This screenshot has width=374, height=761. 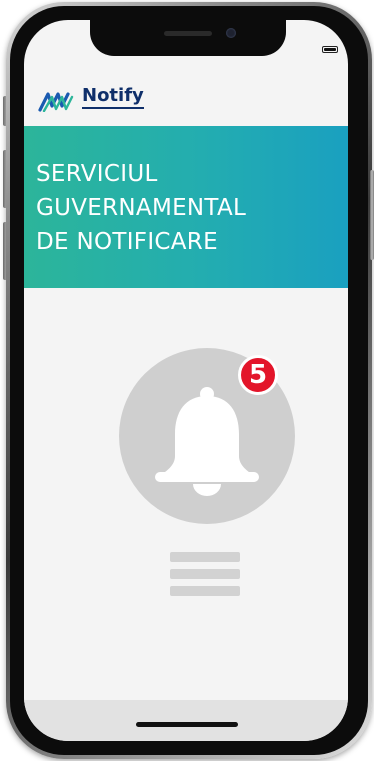 I want to click on banner-title-line-2: GUVERNAMENTAL, so click(x=141, y=208).